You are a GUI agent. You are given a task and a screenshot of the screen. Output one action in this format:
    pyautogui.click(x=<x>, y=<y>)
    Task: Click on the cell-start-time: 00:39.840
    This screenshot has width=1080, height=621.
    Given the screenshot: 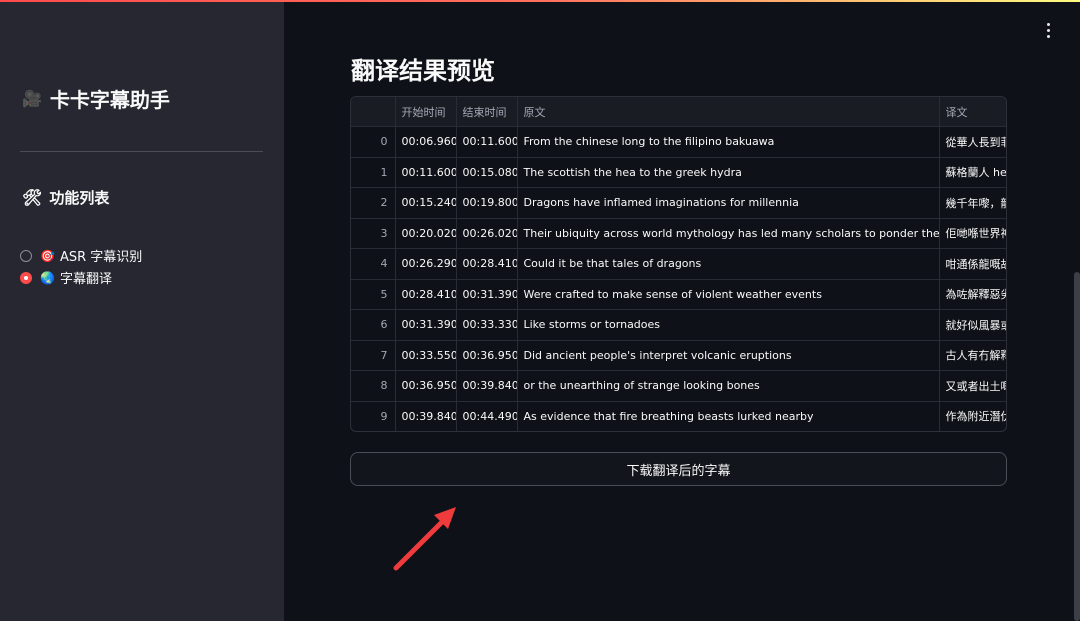 What is the action you would take?
    pyautogui.click(x=426, y=416)
    